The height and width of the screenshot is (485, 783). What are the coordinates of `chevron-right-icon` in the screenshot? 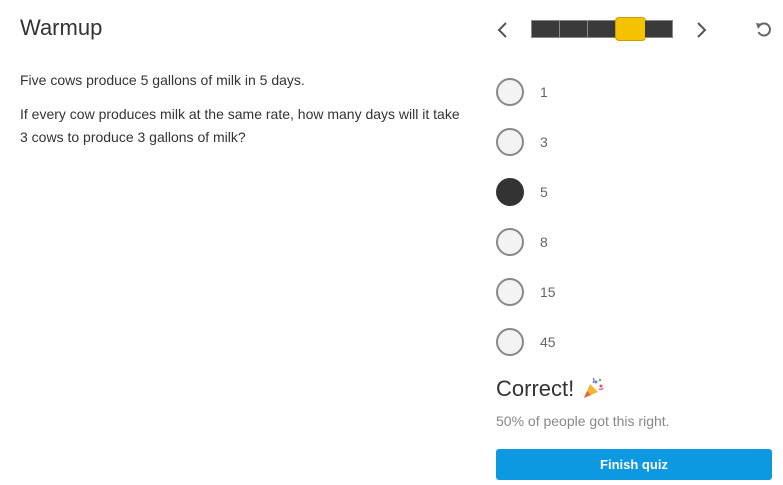 It's located at (702, 30).